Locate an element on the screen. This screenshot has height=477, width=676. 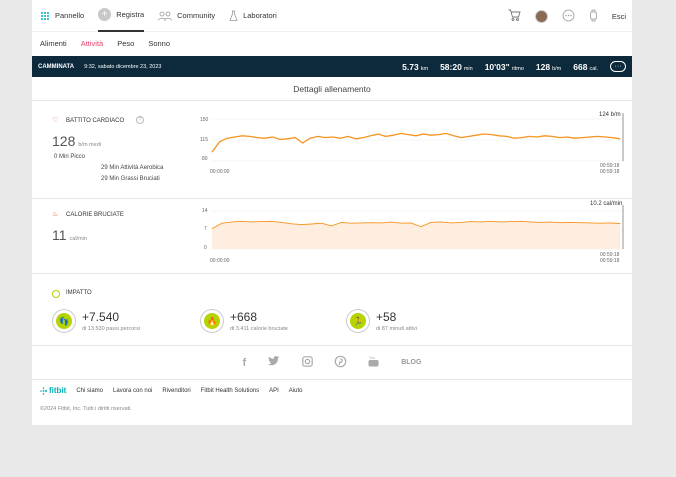
heart-rate-chart is located at coordinates (417, 137).